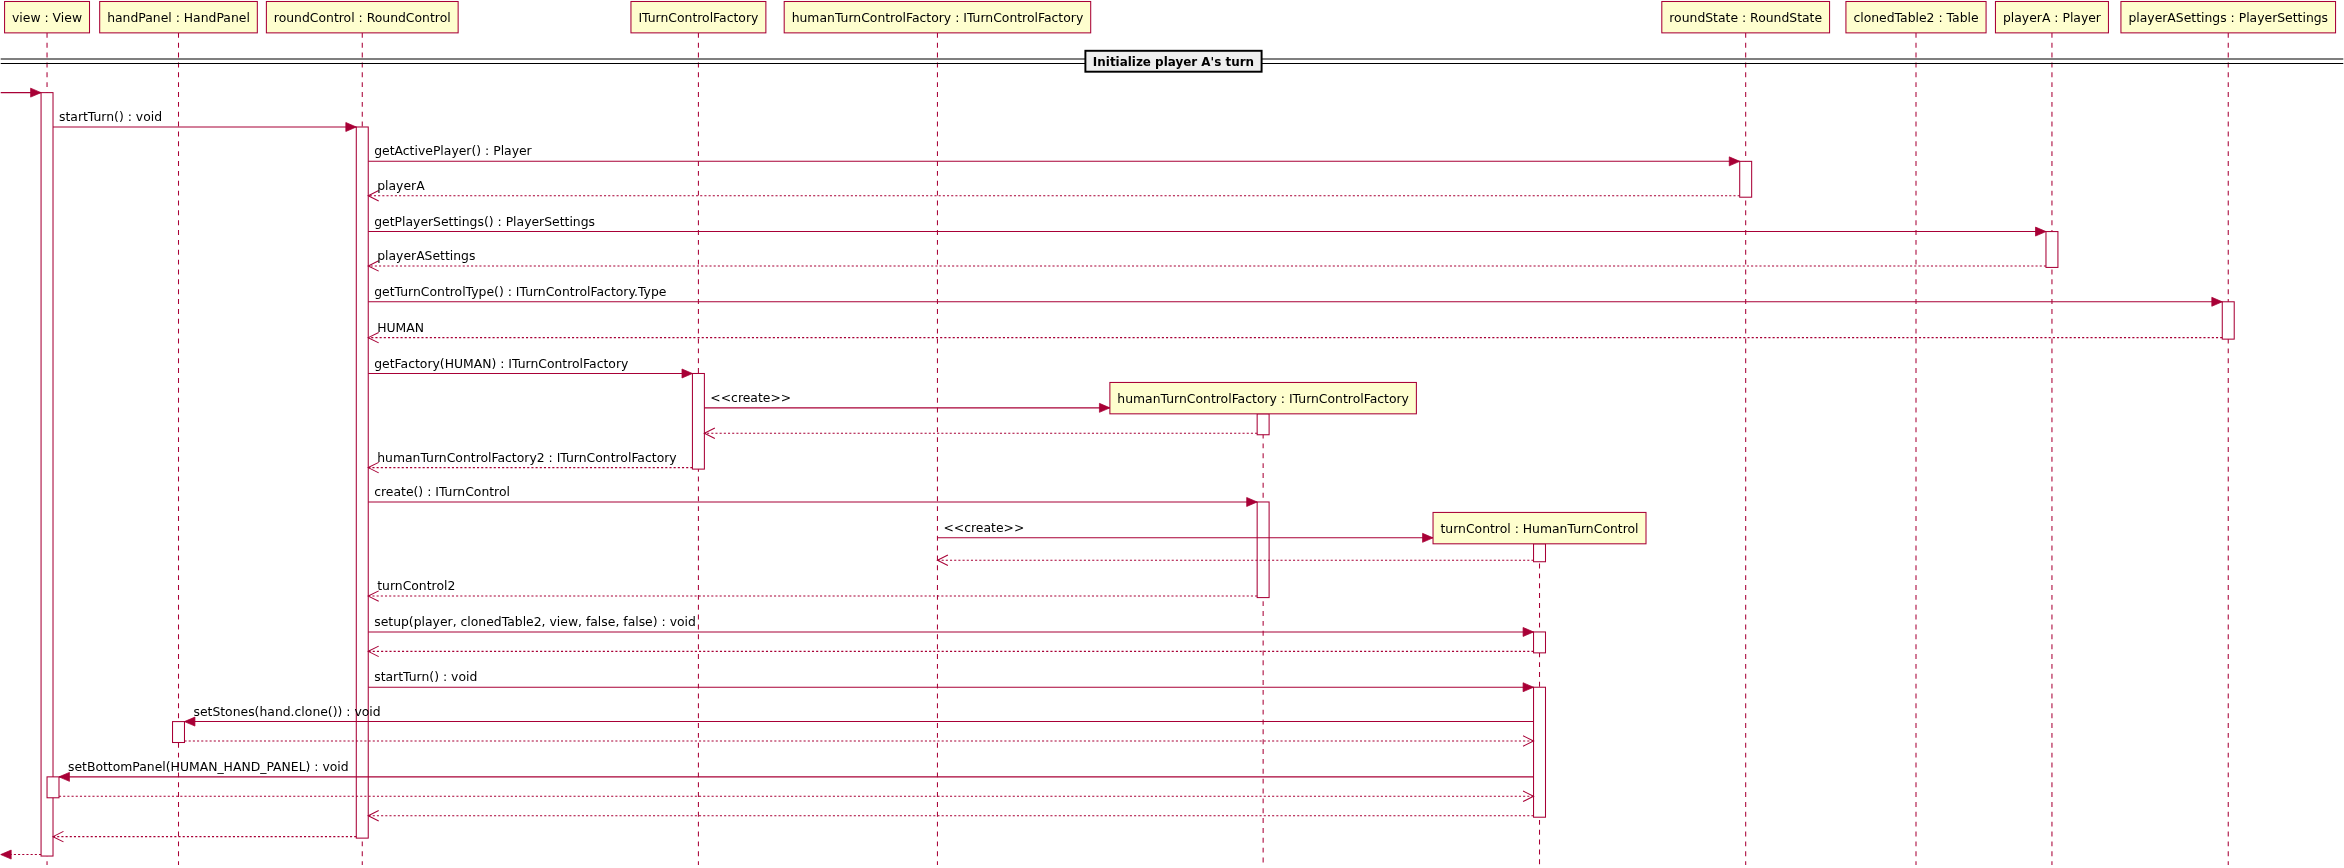 The width and height of the screenshot is (2344, 868). Describe the element at coordinates (501, 363) in the screenshot. I see `message-label: getFactory(HUMAN) : ITurnControlFactory` at that location.